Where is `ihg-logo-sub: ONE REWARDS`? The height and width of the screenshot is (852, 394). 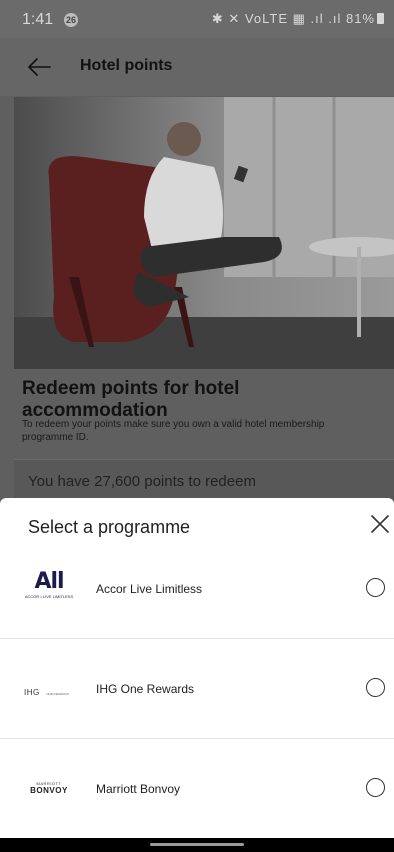 ihg-logo-sub: ONE REWARDS is located at coordinates (57, 694).